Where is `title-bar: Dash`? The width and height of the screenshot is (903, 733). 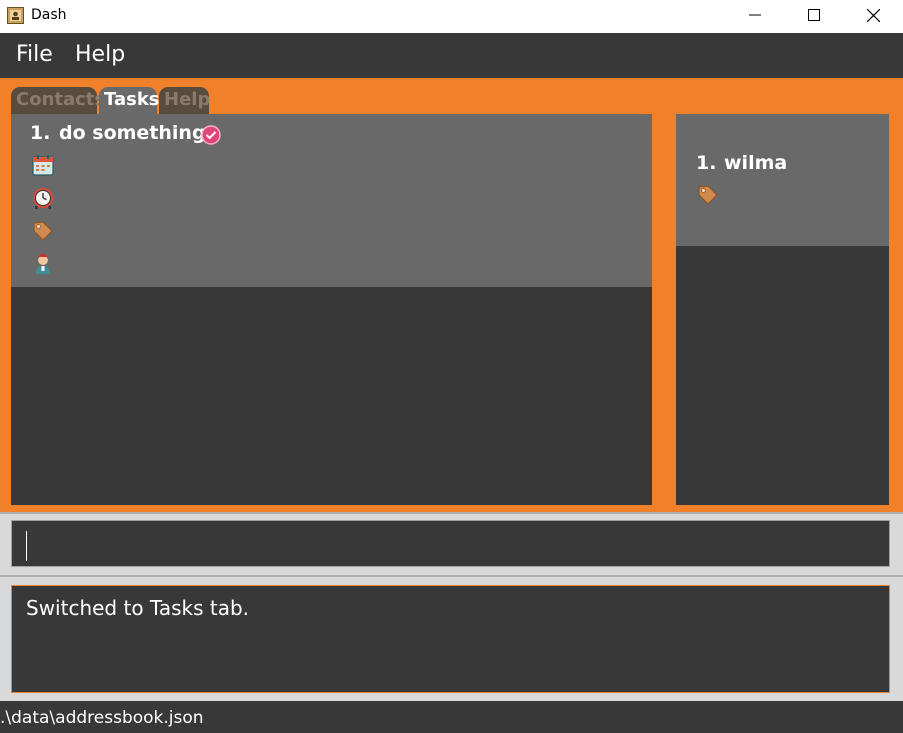 title-bar: Dash is located at coordinates (451, 16).